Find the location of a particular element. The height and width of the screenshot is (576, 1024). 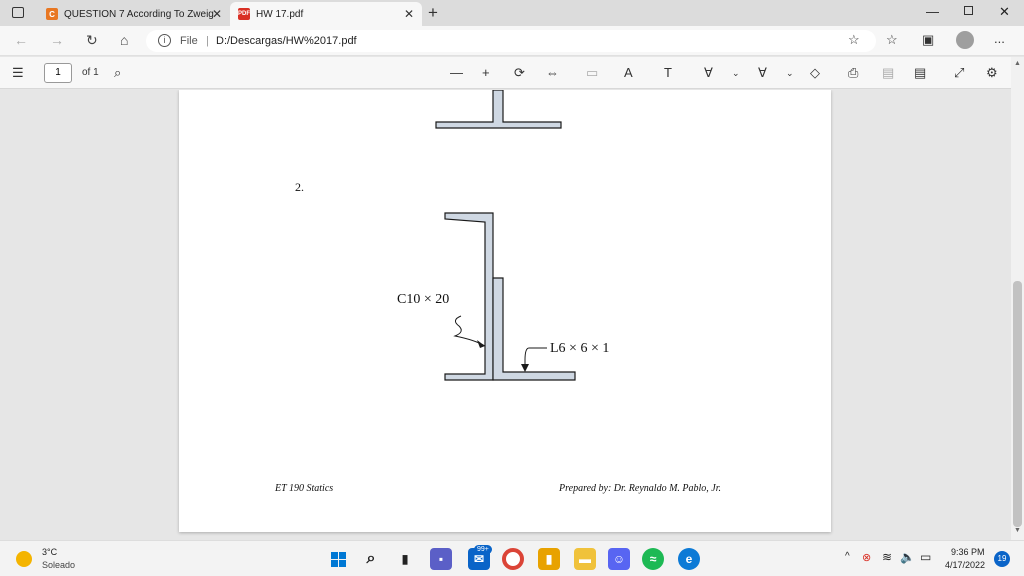

show-hidden-icons-icon: ^ is located at coordinates (847, 556).